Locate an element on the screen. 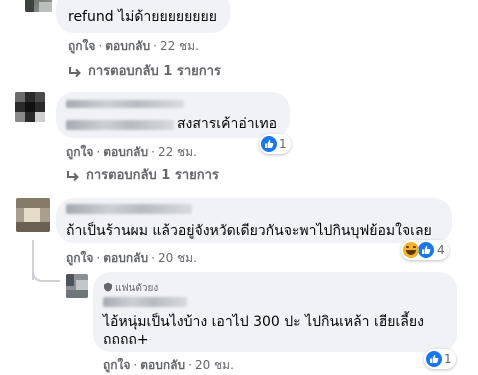 The image size is (478, 375). fan-badge-icon is located at coordinates (108, 287).